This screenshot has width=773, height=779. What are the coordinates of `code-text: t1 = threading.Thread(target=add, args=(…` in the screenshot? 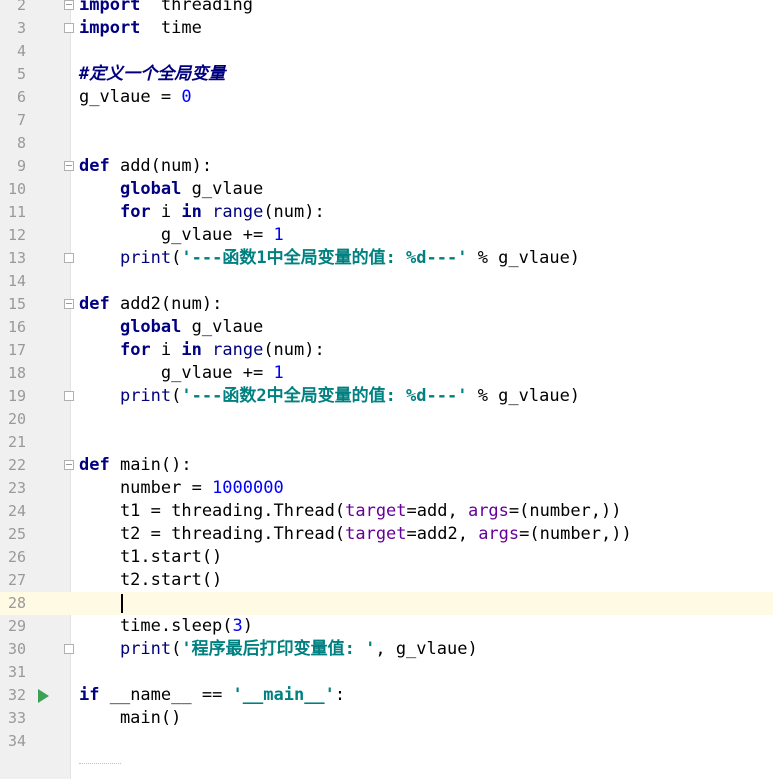 It's located at (350, 511).